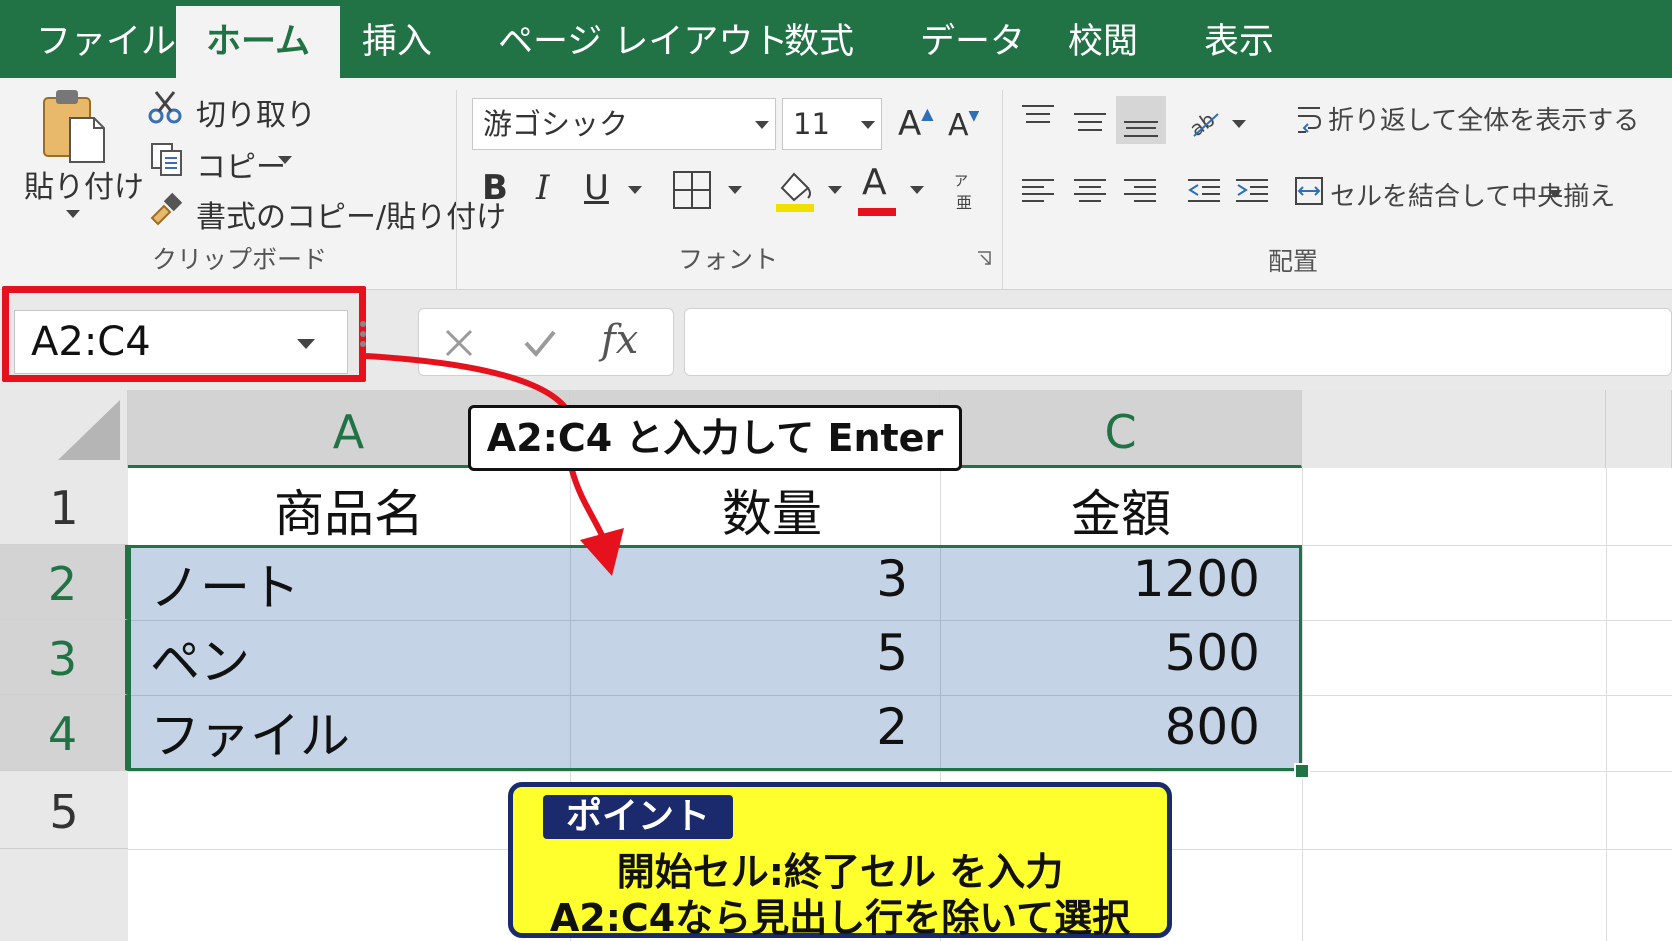 Image resolution: width=1672 pixels, height=941 pixels. I want to click on point-callout: ポイント 開始セル:終了セル を入力 A2:C4なら見出し行を除いて選択, so click(840, 861).